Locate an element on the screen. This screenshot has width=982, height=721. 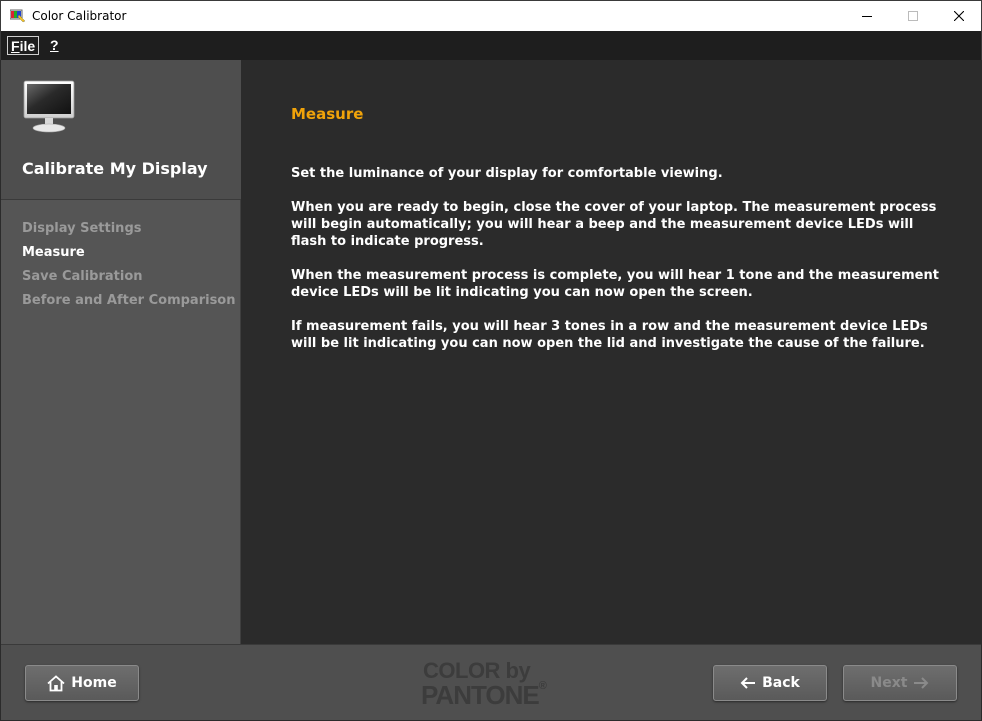
page-title: Measure is located at coordinates (327, 114).